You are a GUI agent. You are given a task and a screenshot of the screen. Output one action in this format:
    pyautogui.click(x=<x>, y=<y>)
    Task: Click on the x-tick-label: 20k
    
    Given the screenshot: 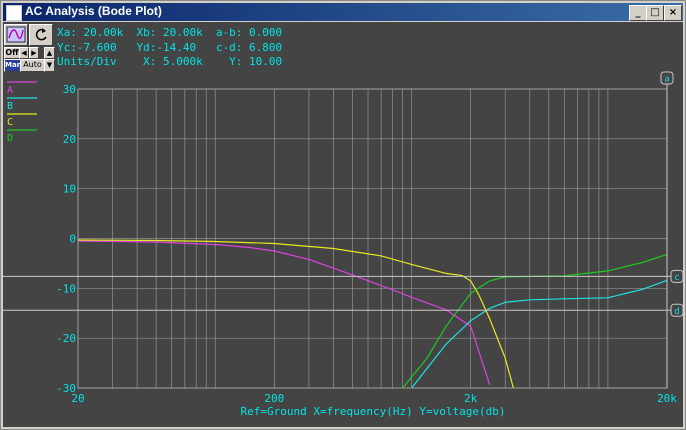 What is the action you would take?
    pyautogui.click(x=667, y=398)
    